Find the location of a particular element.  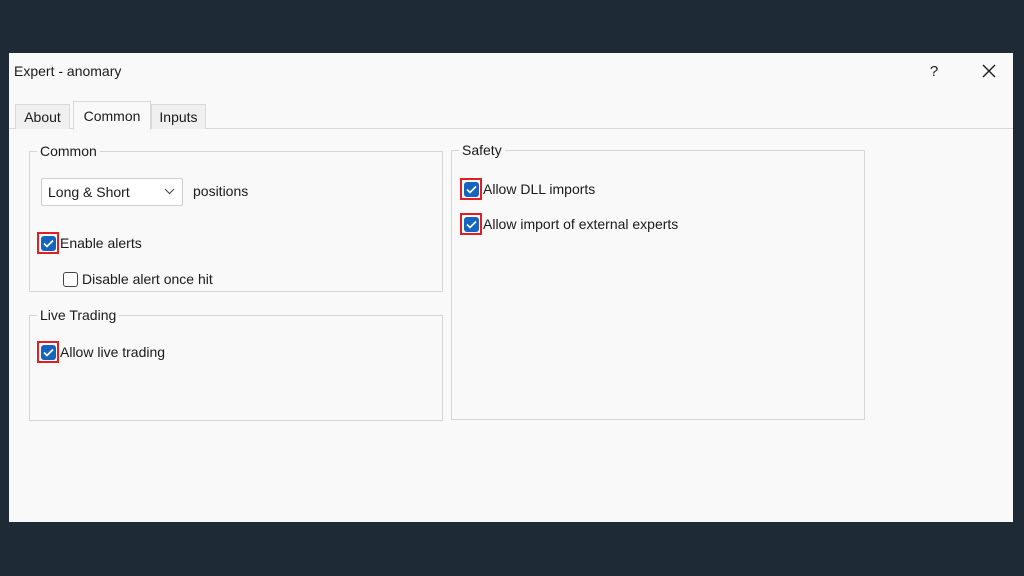

disable-alert-label: Disable alert once hit is located at coordinates (147, 279).